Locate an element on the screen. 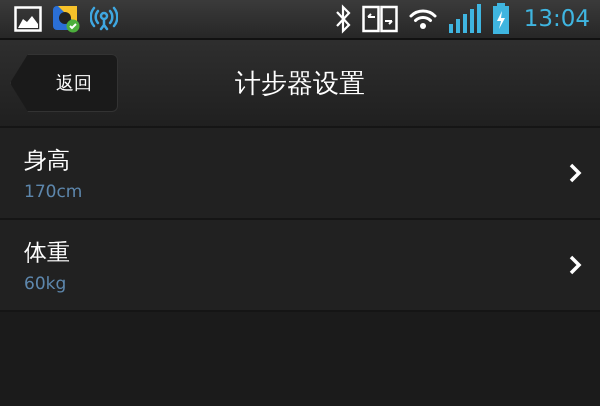 The height and width of the screenshot is (406, 600). setting-value: 60kg is located at coordinates (46, 284).